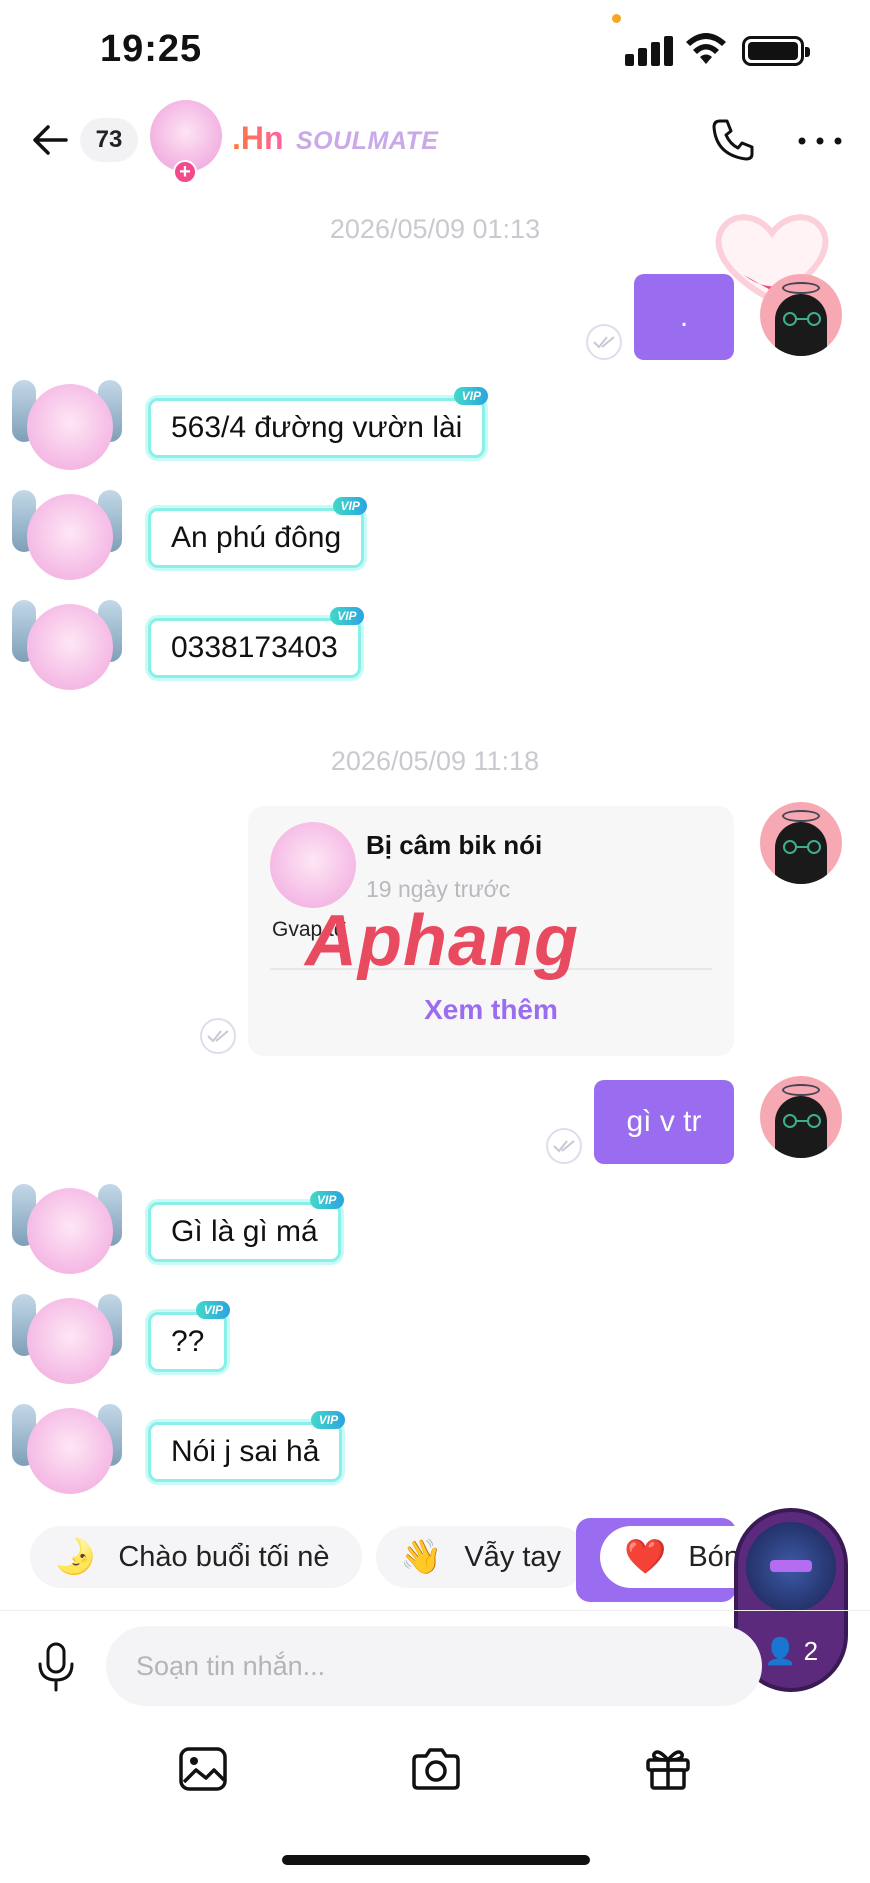 The width and height of the screenshot is (870, 1883). Describe the element at coordinates (649, 50) in the screenshot. I see `cellular-signal-icon` at that location.